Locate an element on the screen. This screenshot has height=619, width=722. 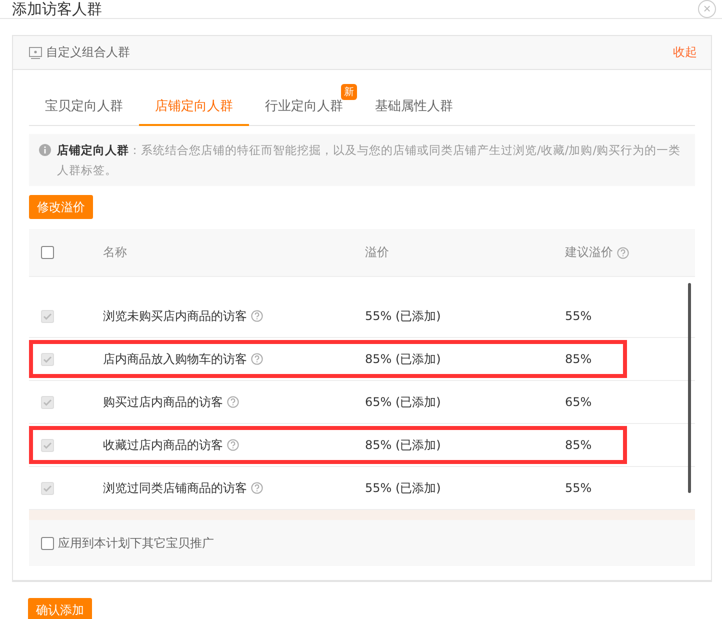
table-cell: 购买过店内商品的访客 is located at coordinates (234, 402).